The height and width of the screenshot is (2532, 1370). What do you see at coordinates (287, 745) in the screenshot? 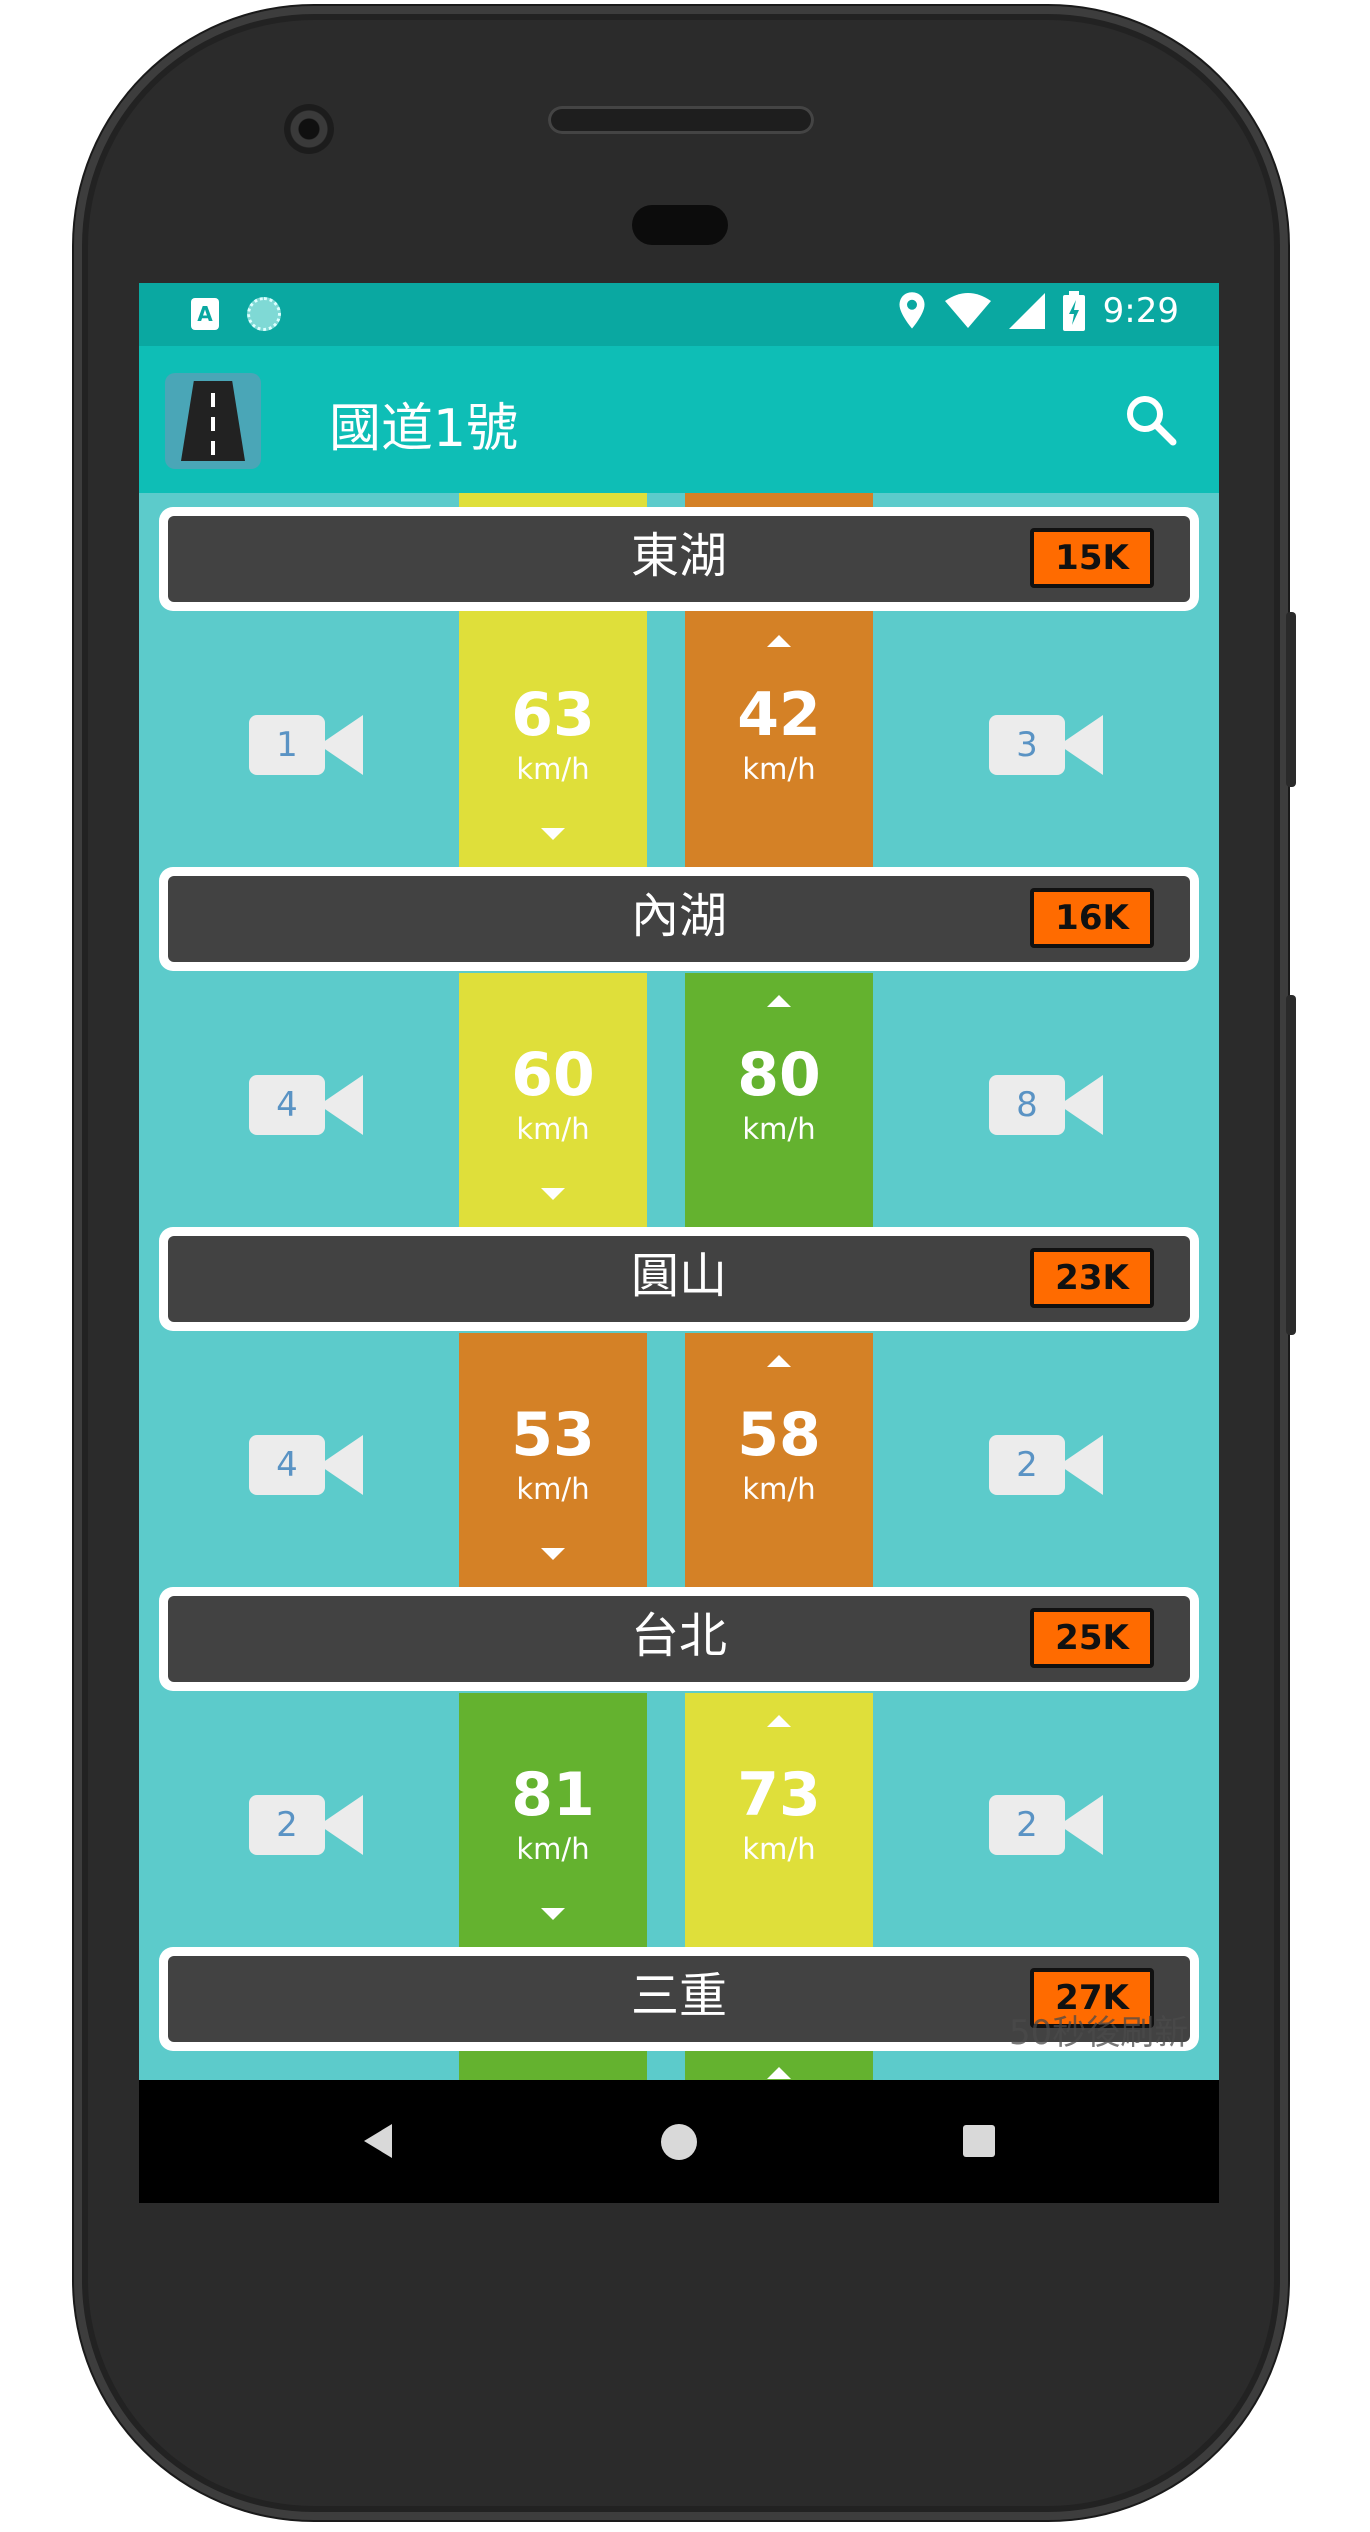
I see `camera-icon: 1` at bounding box center [287, 745].